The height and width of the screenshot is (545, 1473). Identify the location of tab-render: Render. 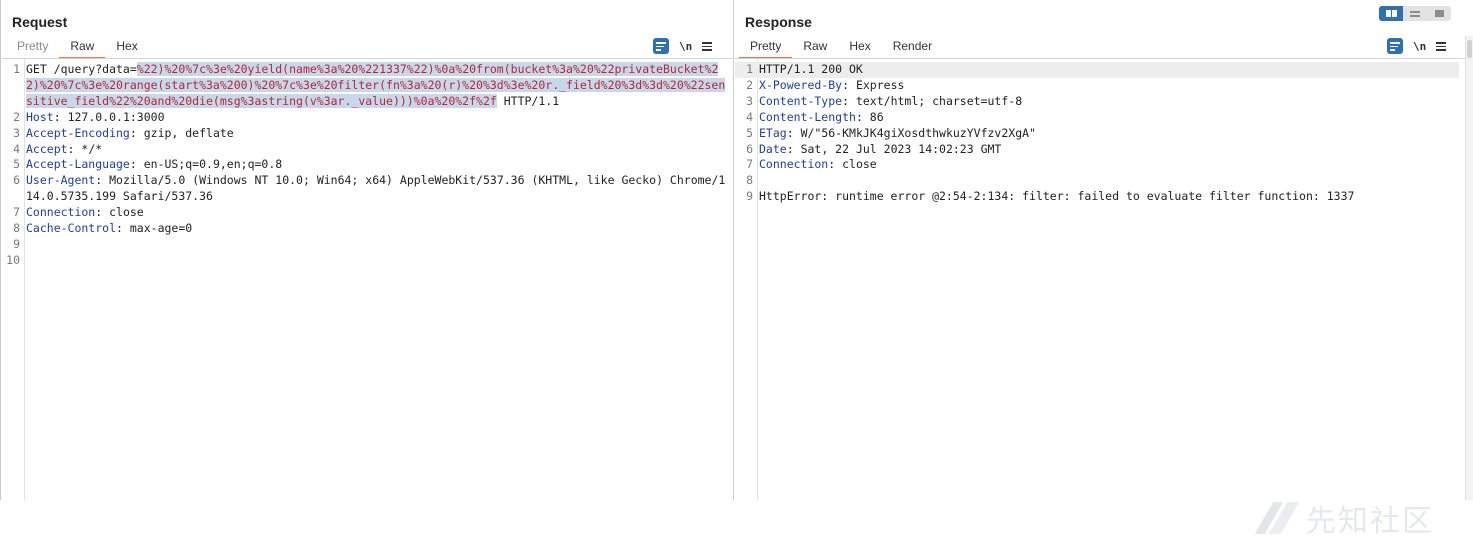
(912, 47).